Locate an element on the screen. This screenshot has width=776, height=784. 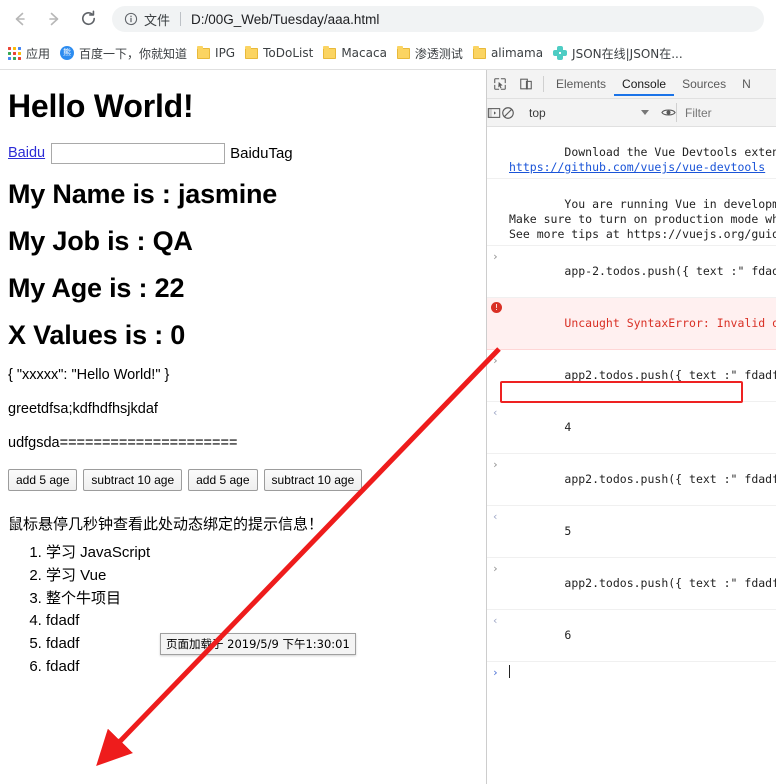
bookmark-apps: 应用 is located at coordinates (29, 53).